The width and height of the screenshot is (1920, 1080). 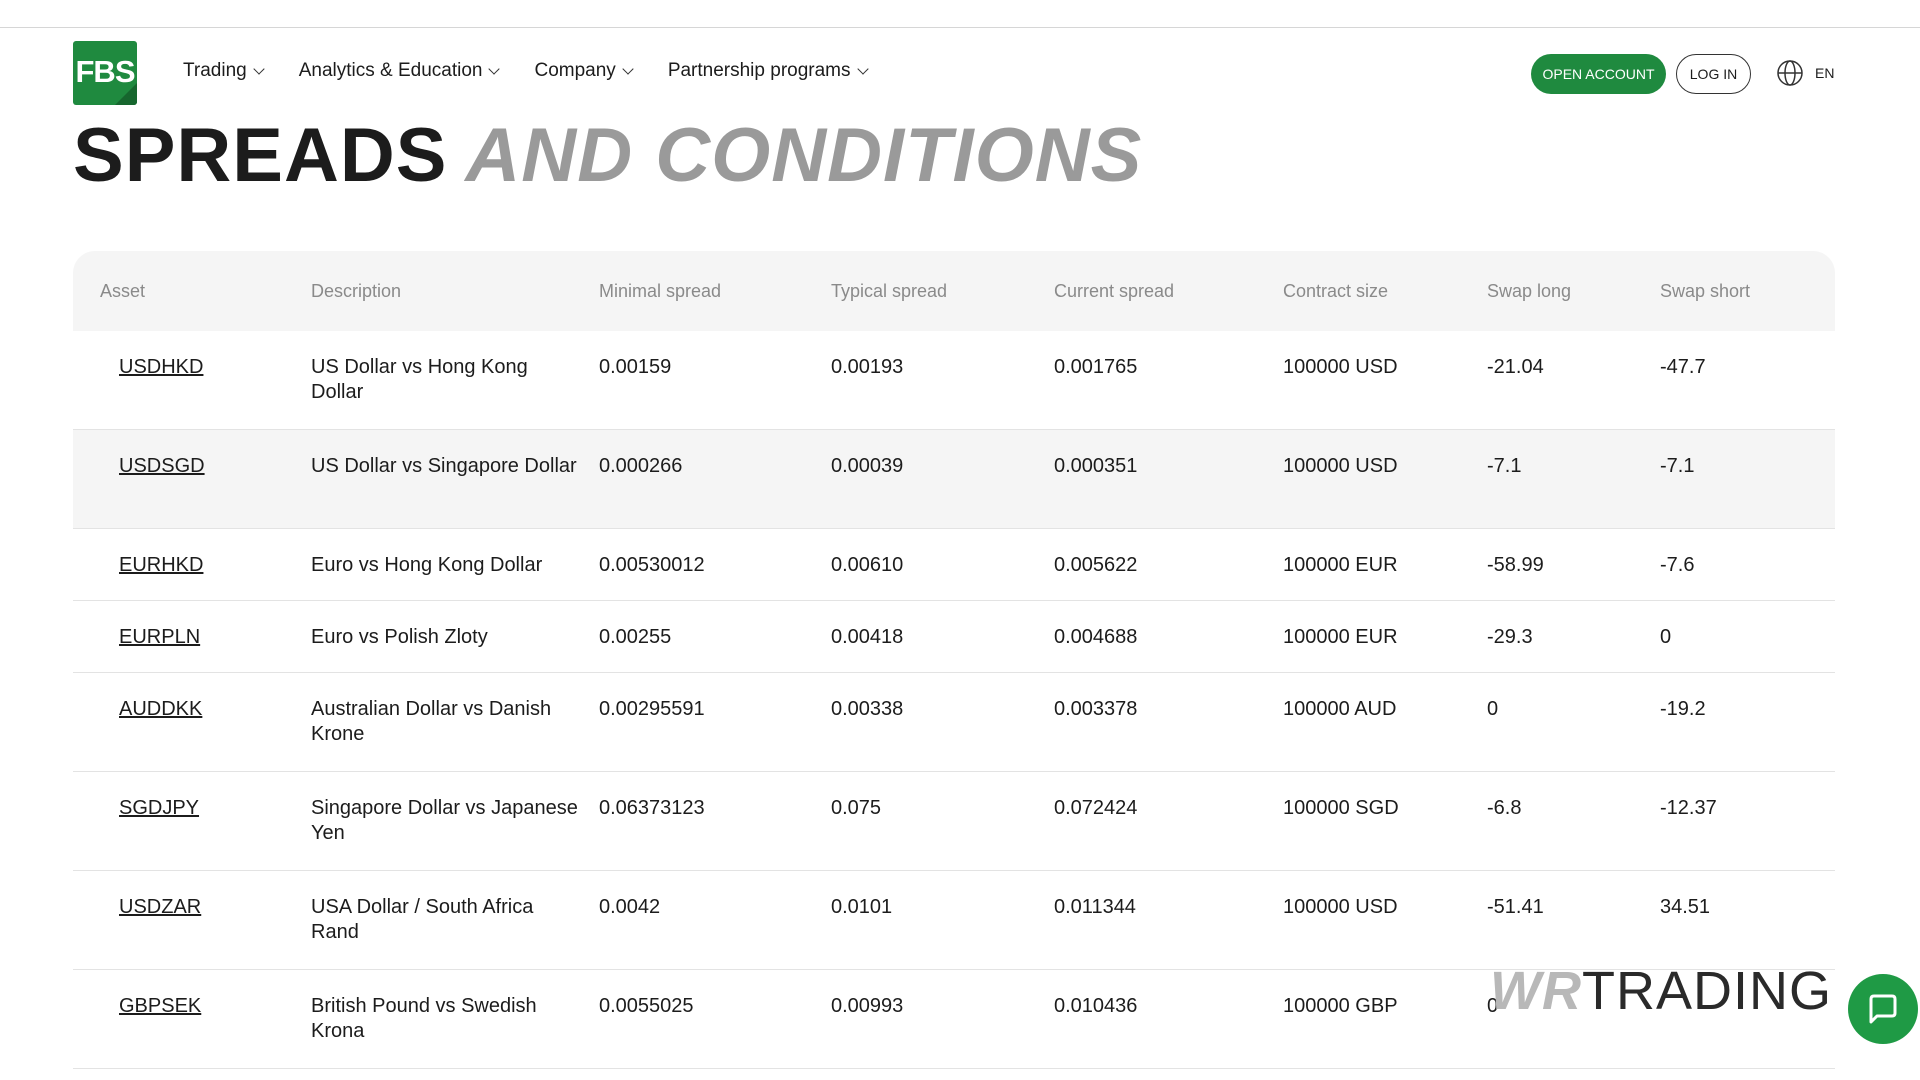 I want to click on fbs-logo: FBS, so click(x=105, y=73).